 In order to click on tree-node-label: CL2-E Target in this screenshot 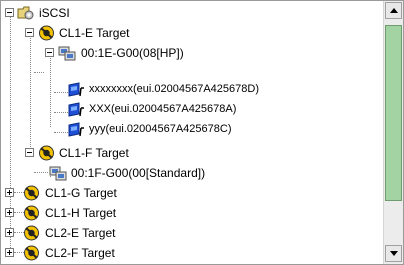, I will do `click(80, 233)`.